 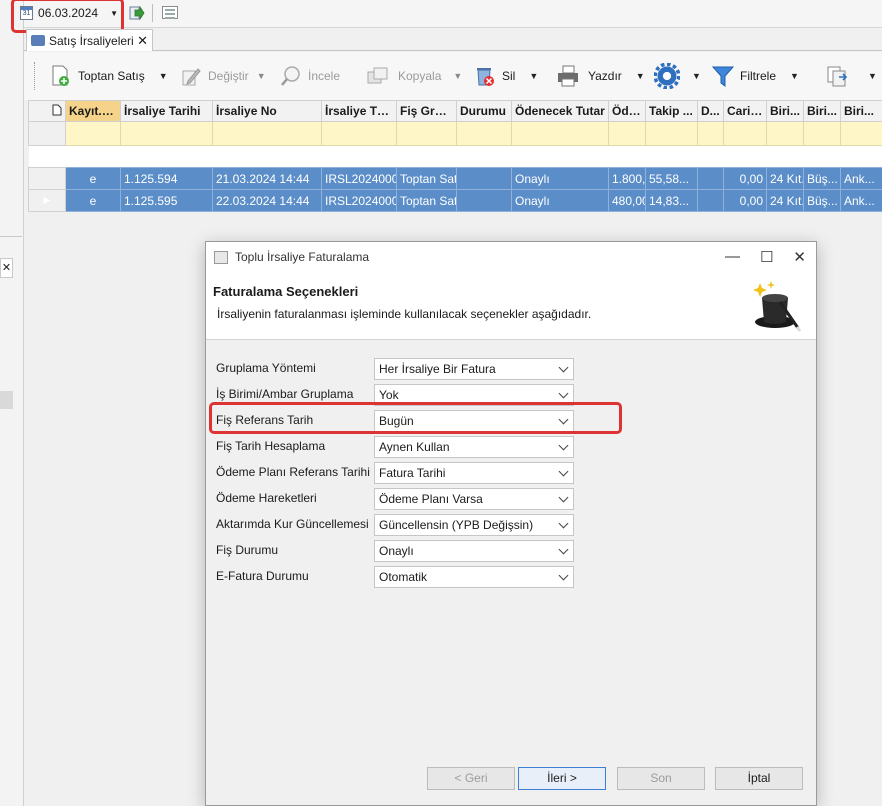 I want to click on dialog-title: Toplu İrsaliye Faturalama, so click(x=302, y=257).